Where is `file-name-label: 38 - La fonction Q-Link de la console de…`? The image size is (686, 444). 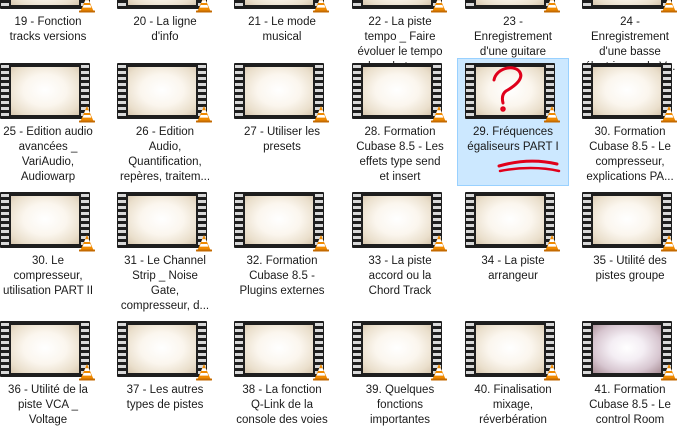
file-name-label: 38 - La fonction Q-Link de la console de… is located at coordinates (282, 405).